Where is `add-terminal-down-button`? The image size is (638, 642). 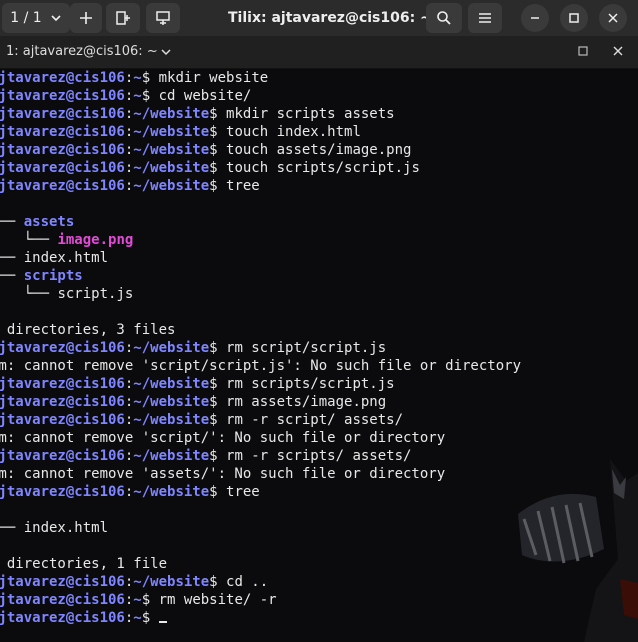 add-terminal-down-button is located at coordinates (163, 18).